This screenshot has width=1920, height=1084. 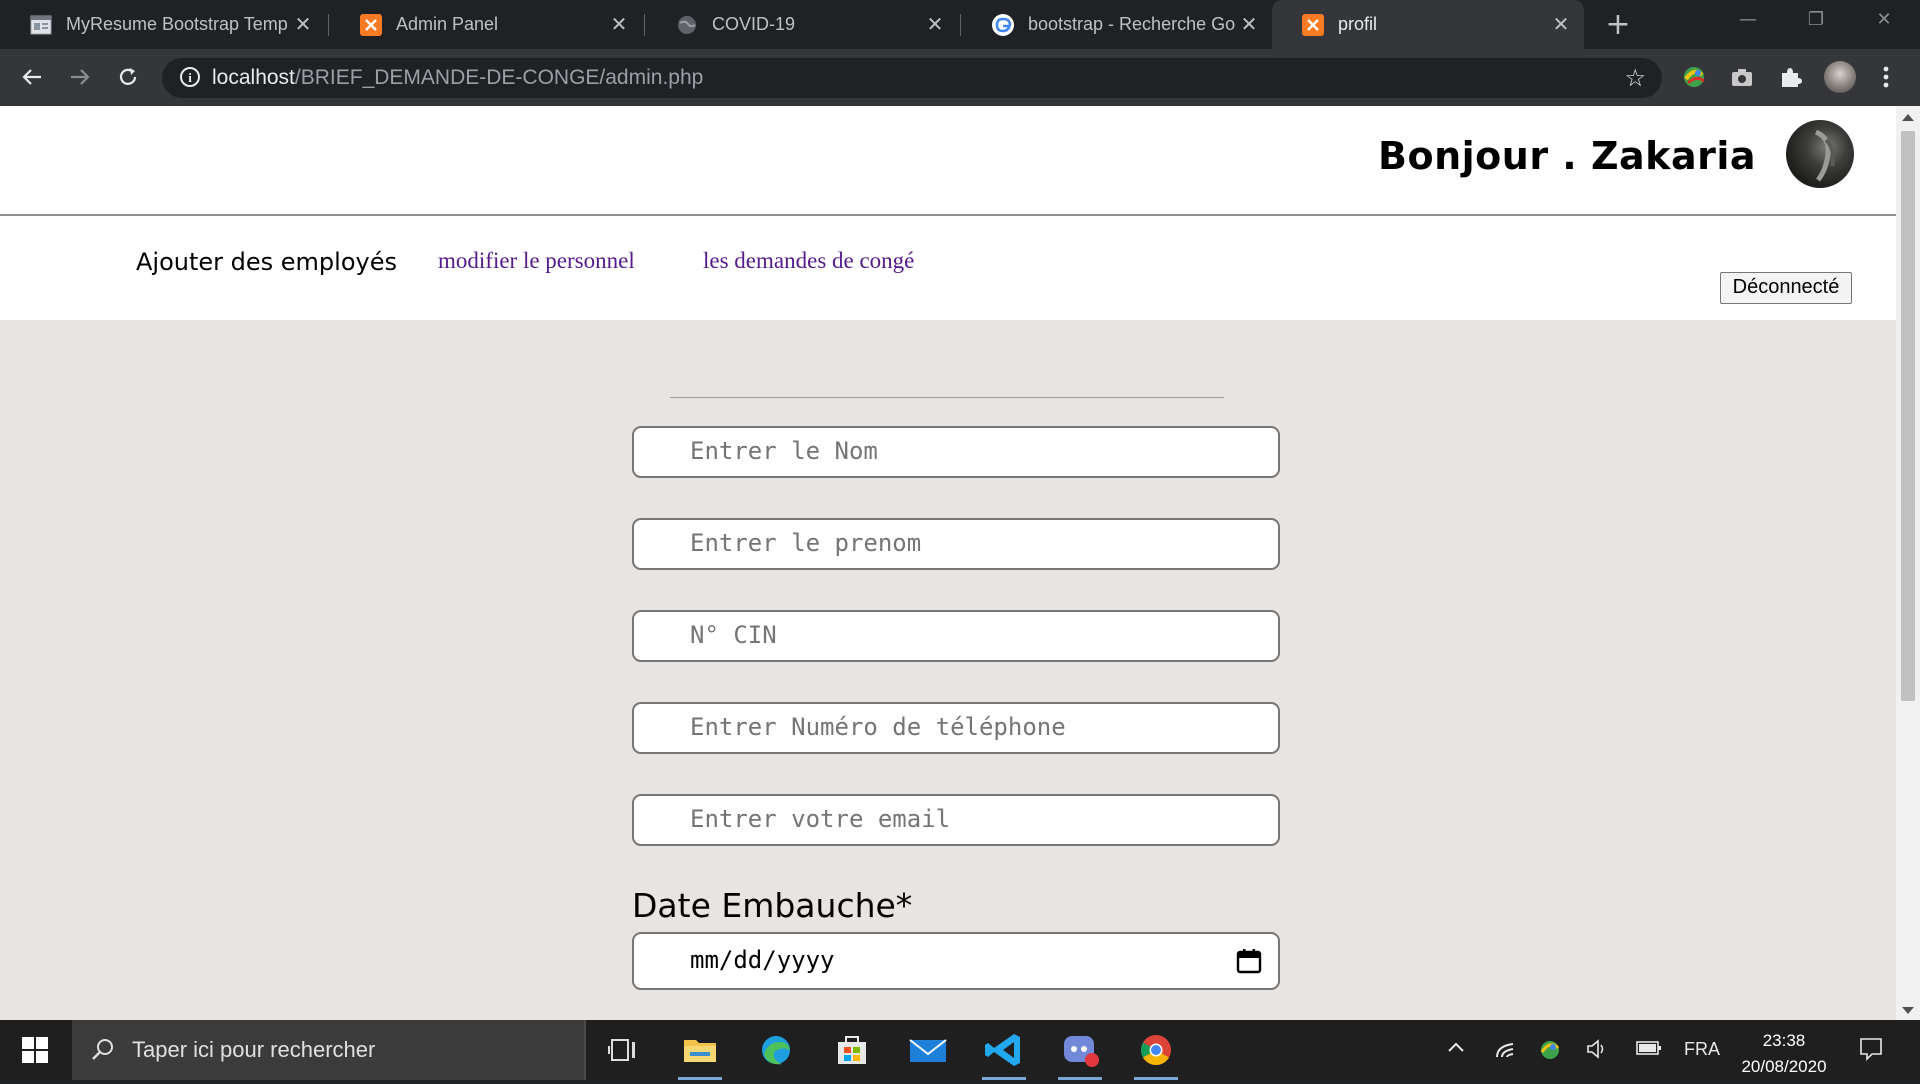 I want to click on taskbar-search-box: Taper ici pour rechercher, so click(x=329, y=1050).